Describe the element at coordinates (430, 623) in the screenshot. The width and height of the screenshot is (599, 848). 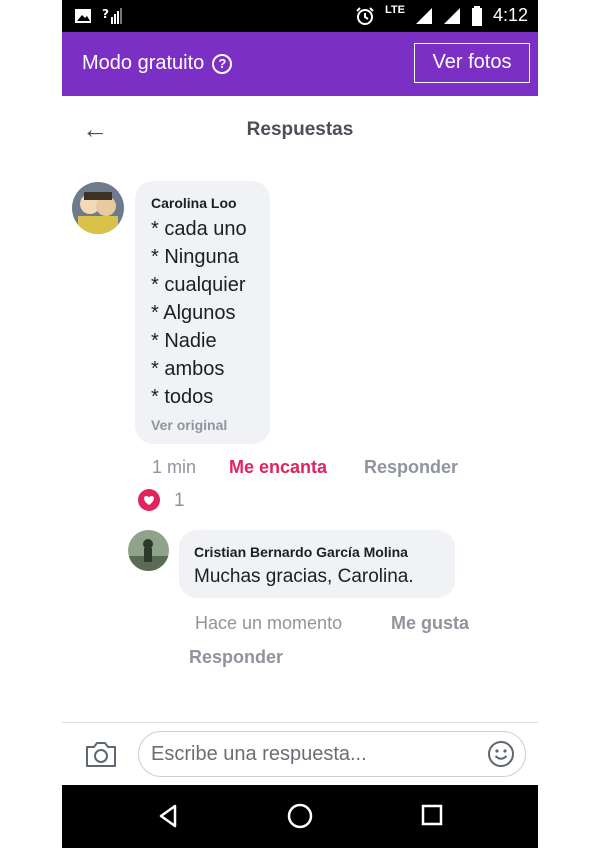
I see `like-button: Me gusta` at that location.